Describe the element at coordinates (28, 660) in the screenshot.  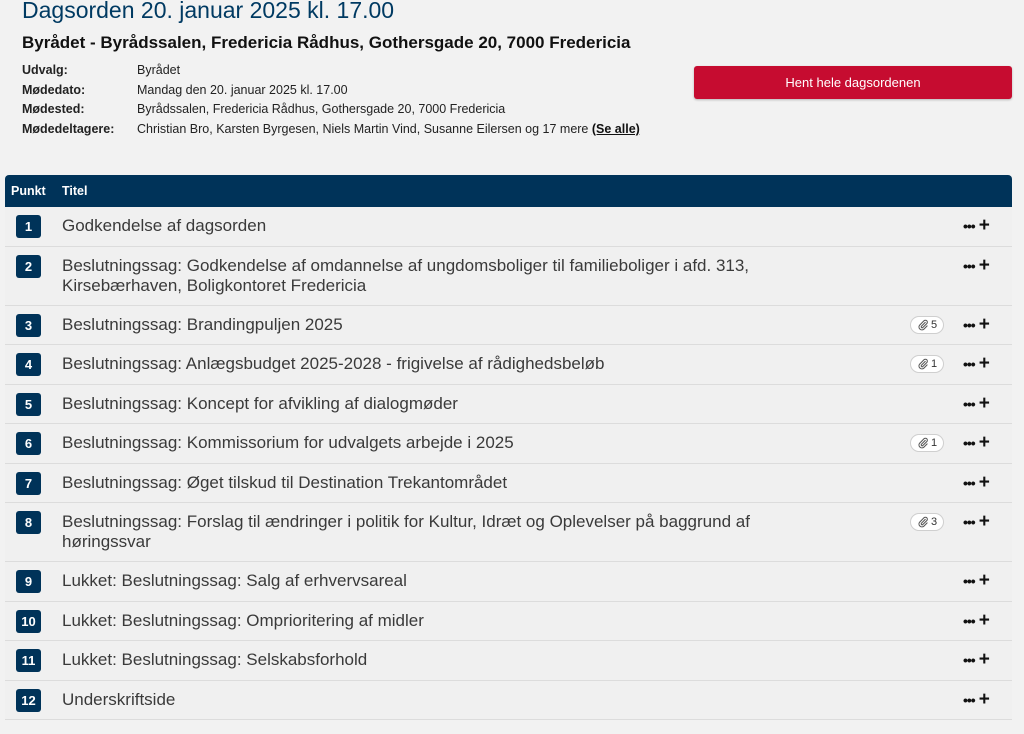
I see `agenda-item-number: 11` at that location.